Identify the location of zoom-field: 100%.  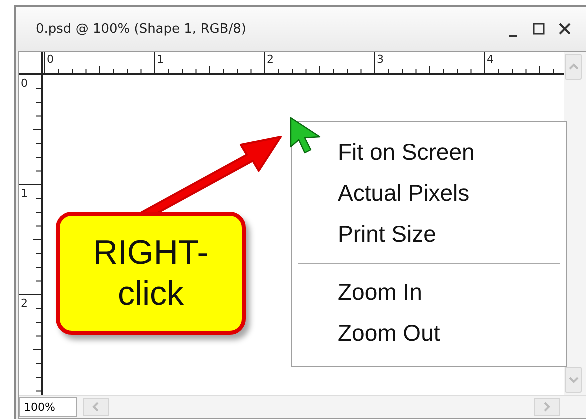
(48, 407).